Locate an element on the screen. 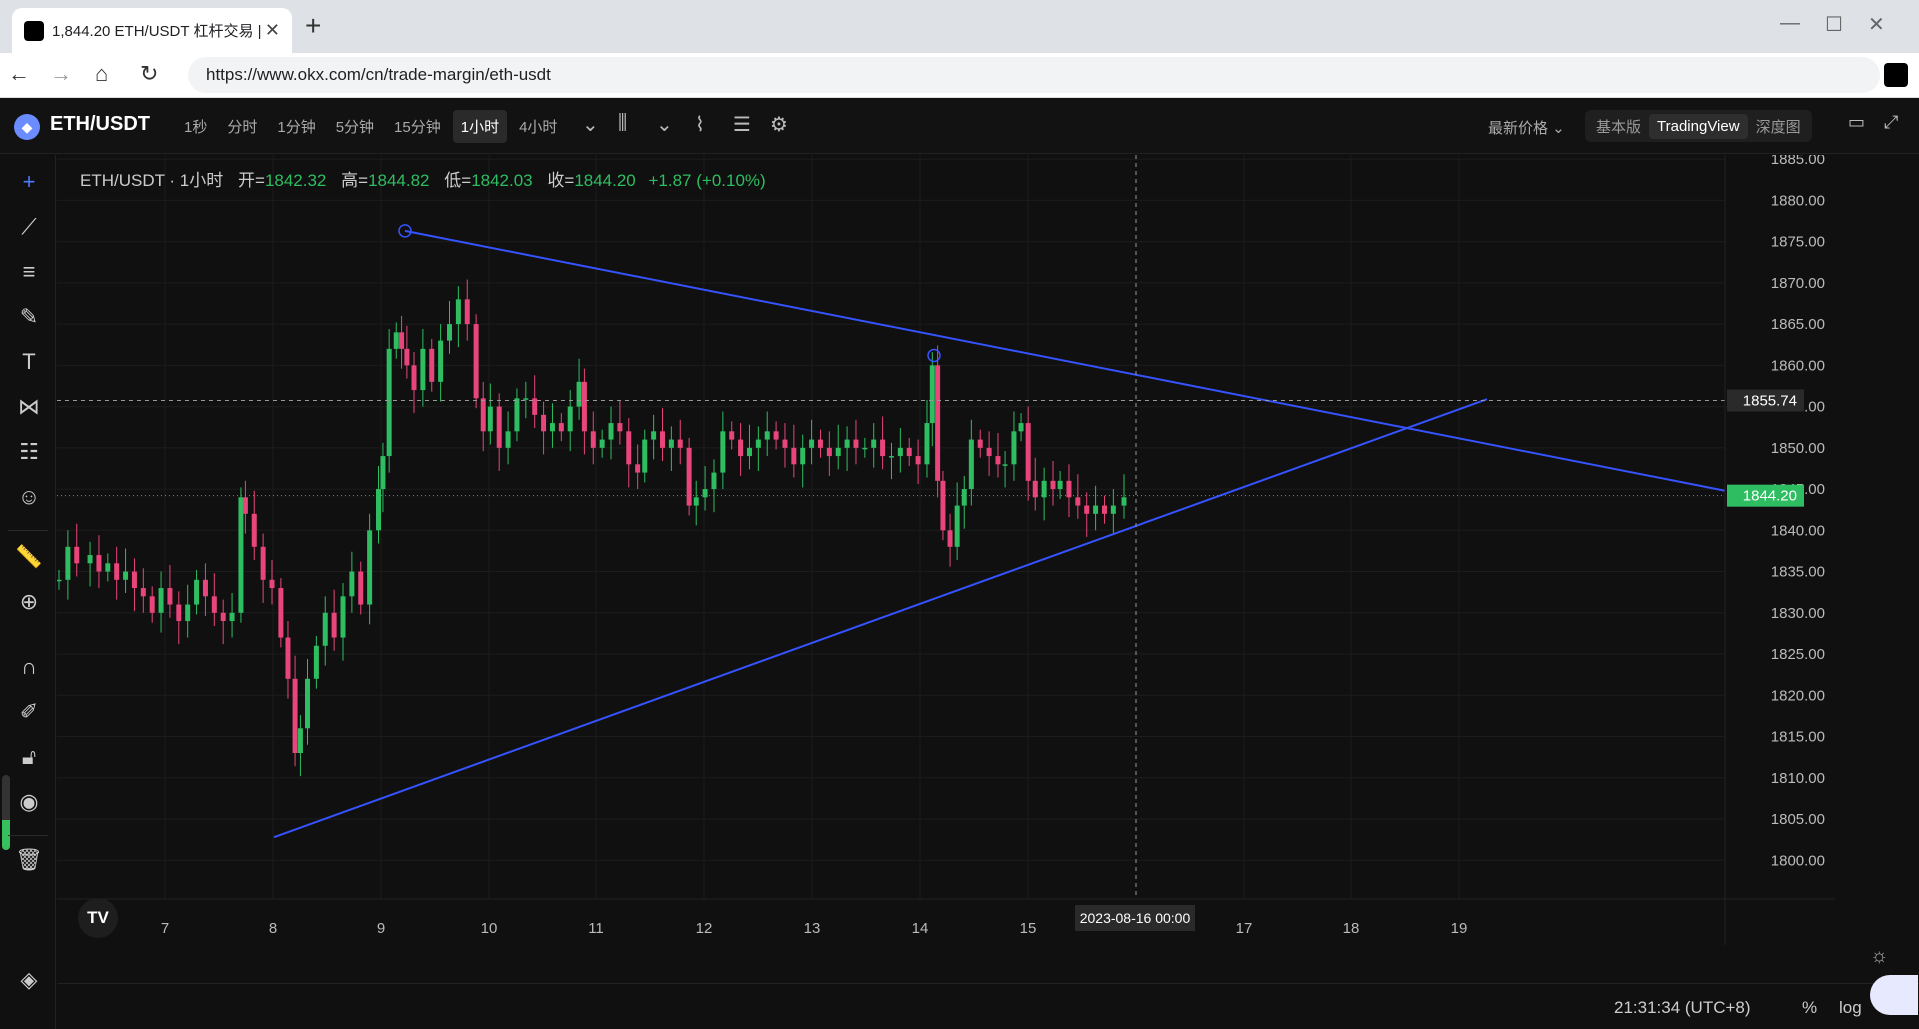  back-icon: ← is located at coordinates (19, 74).